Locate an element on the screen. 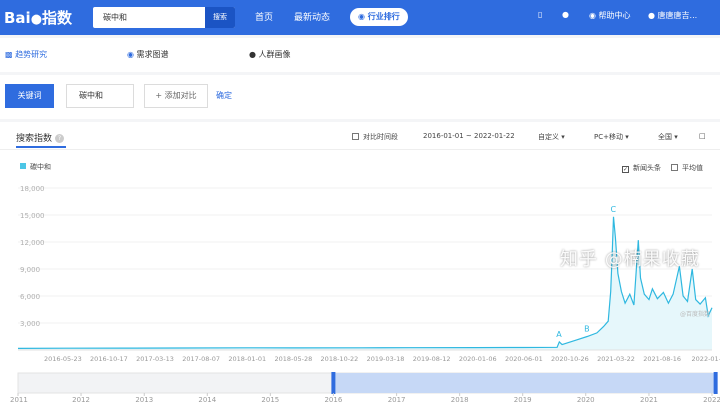 The image size is (720, 406). range-year-label: 2021 is located at coordinates (649, 400).